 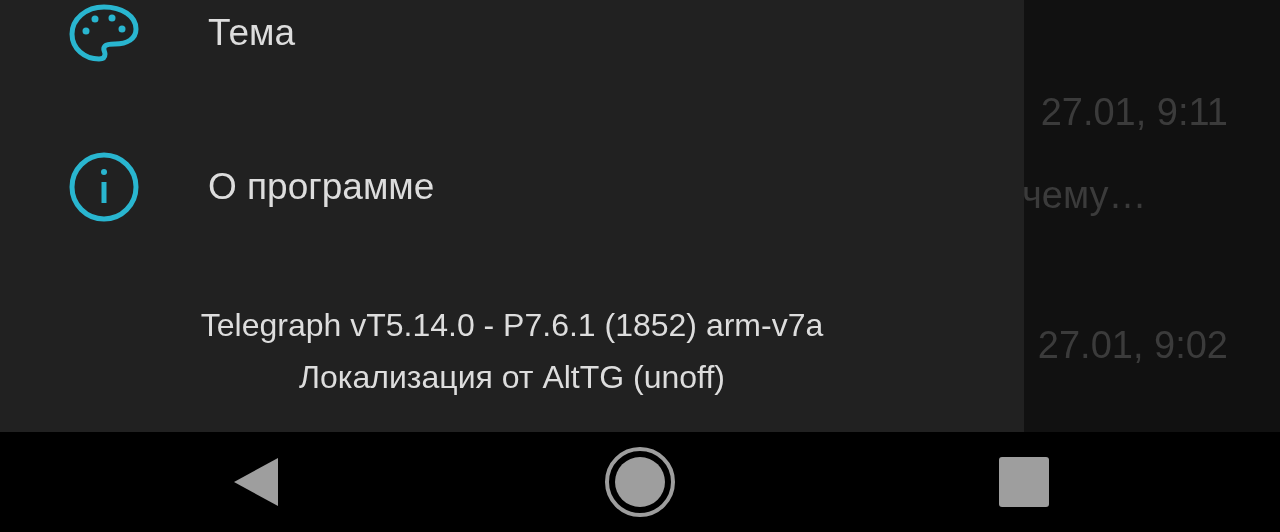 I want to click on recents-icon, so click(x=1024, y=482).